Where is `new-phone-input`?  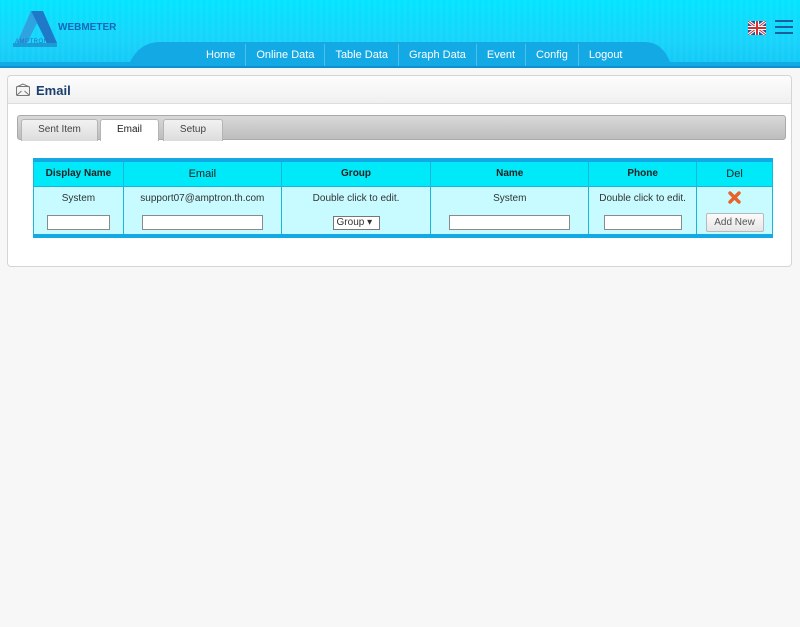
new-phone-input is located at coordinates (642, 222).